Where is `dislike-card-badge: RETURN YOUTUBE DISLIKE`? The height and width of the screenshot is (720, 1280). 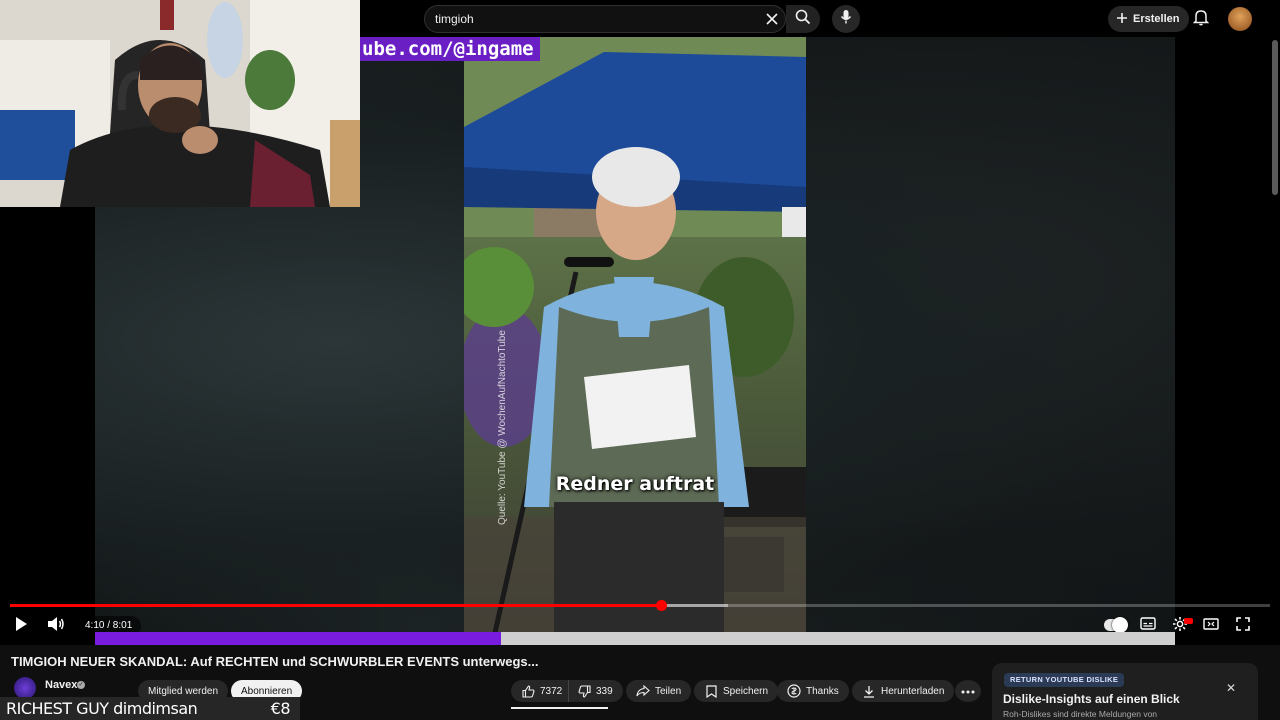 dislike-card-badge: RETURN YOUTUBE DISLIKE is located at coordinates (1064, 680).